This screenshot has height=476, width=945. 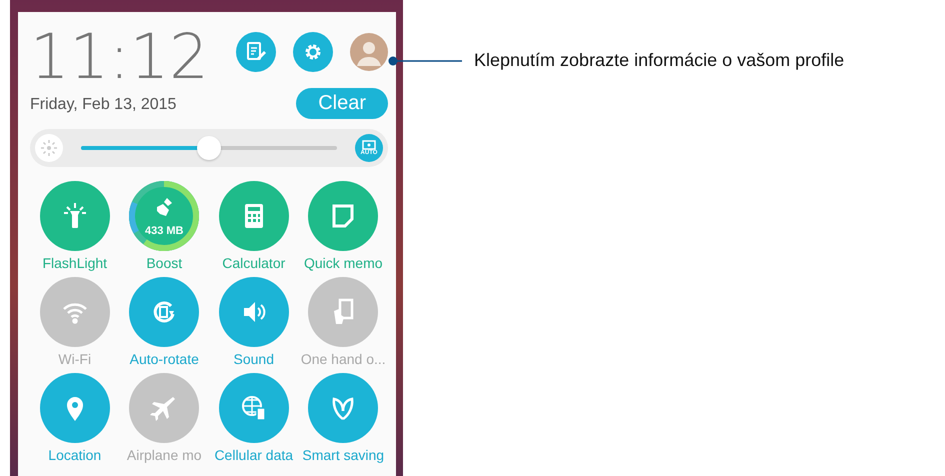 I want to click on tile-label: Wi-Fi, so click(x=75, y=359).